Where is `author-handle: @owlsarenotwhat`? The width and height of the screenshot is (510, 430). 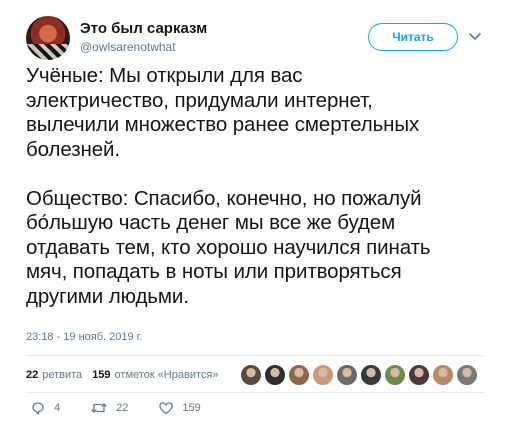 author-handle: @owlsarenotwhat is located at coordinates (128, 47).